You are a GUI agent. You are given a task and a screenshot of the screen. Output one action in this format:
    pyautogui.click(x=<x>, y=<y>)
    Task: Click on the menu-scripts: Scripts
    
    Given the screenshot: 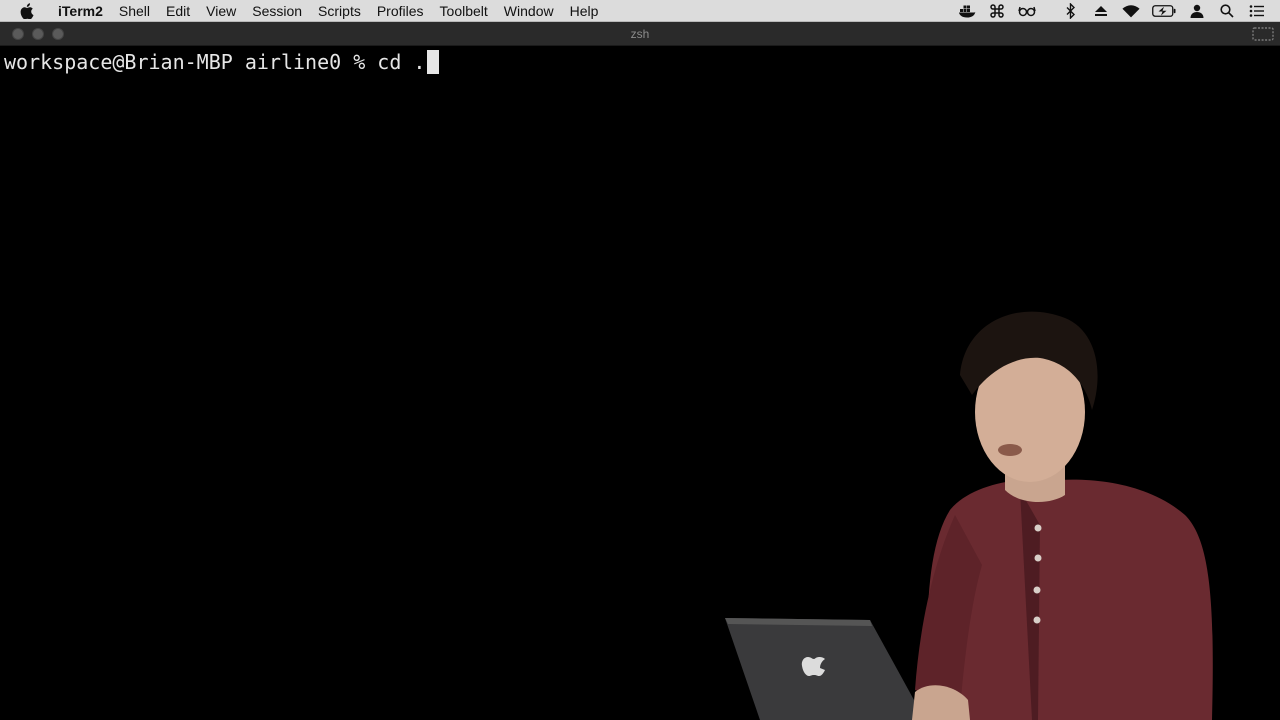 What is the action you would take?
    pyautogui.click(x=339, y=11)
    